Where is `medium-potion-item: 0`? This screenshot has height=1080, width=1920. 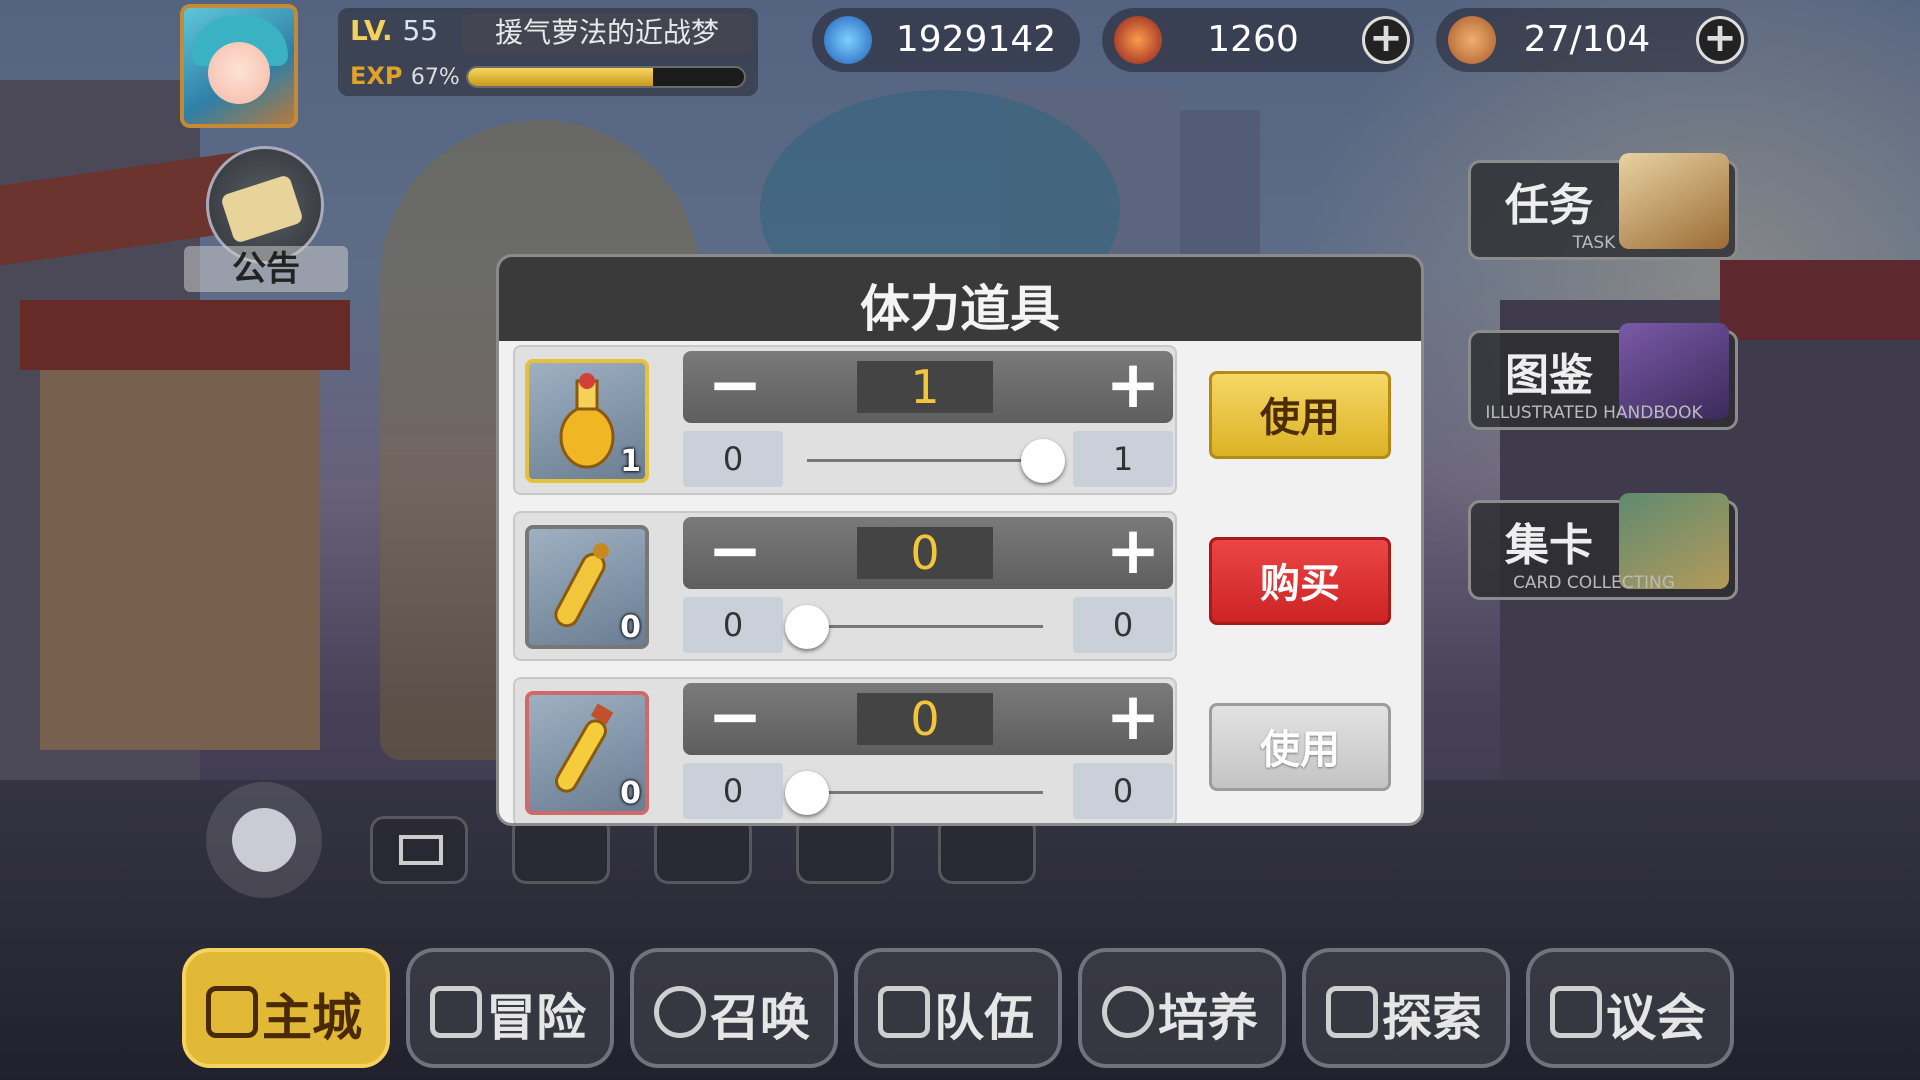
medium-potion-item: 0 is located at coordinates (587, 587).